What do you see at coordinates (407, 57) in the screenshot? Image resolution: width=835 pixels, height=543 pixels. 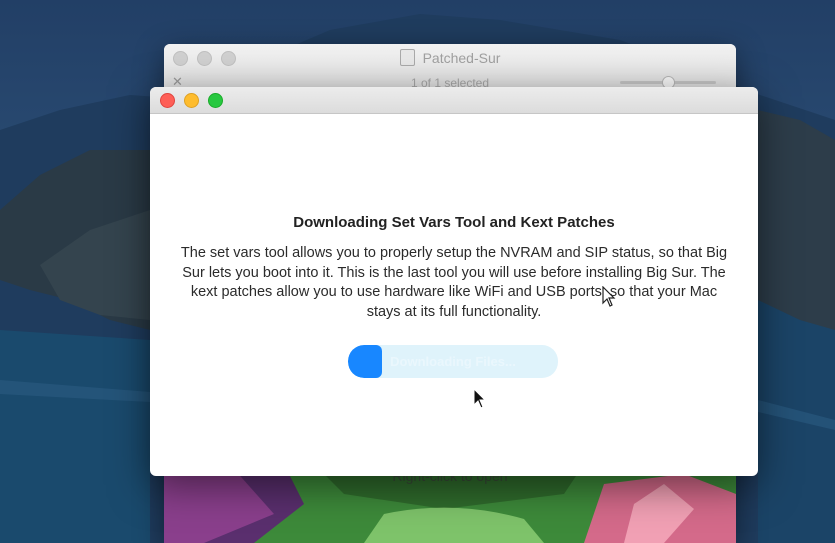 I see `disk-icon` at bounding box center [407, 57].